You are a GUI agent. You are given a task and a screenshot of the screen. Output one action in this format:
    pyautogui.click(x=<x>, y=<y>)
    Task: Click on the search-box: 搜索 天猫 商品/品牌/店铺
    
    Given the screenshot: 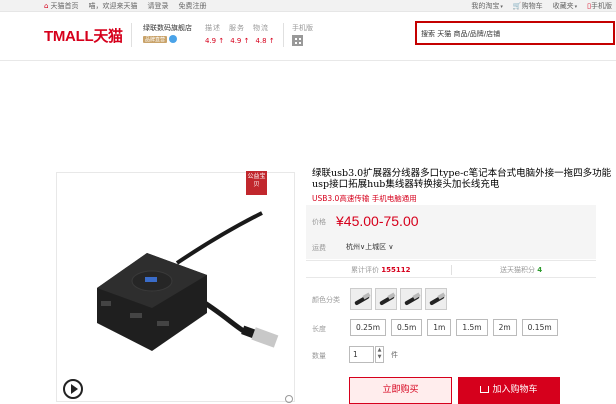 What is the action you would take?
    pyautogui.click(x=515, y=33)
    